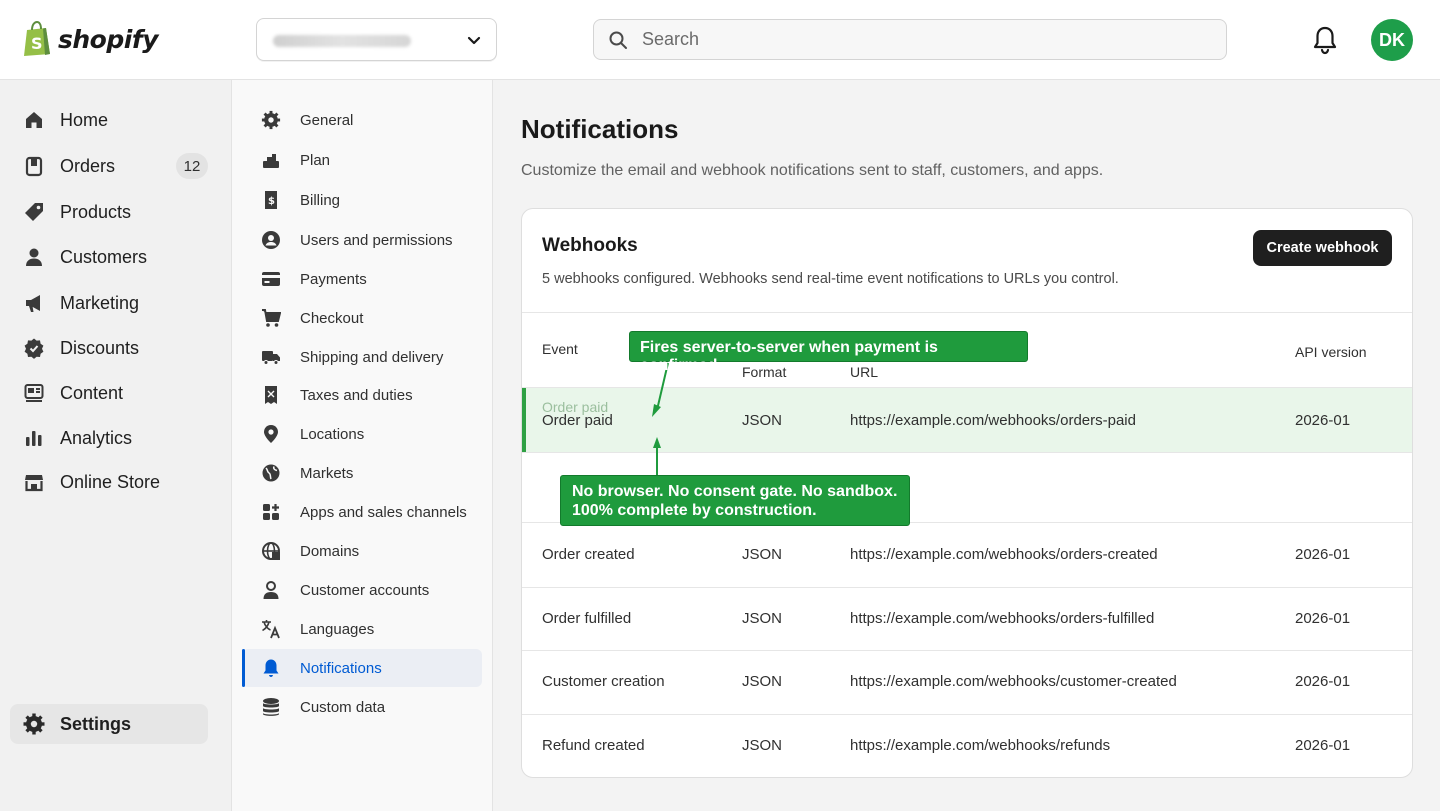 Image resolution: width=1440 pixels, height=811 pixels. I want to click on event-cell: Customer creation, so click(603, 681).